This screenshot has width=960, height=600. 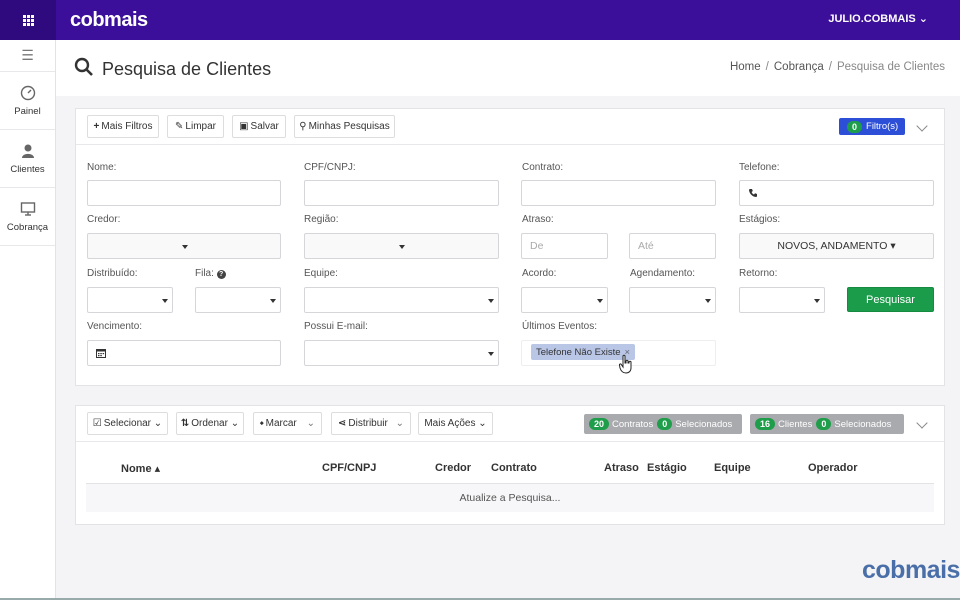 I want to click on retorno-select, so click(x=782, y=300).